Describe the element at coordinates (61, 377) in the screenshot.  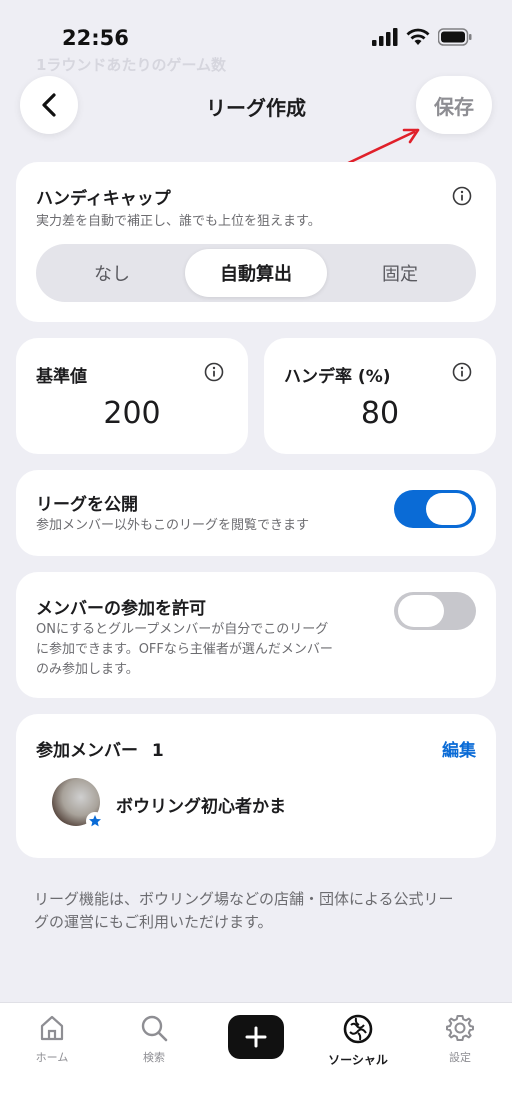
I see `base-value-label: 基準値` at that location.